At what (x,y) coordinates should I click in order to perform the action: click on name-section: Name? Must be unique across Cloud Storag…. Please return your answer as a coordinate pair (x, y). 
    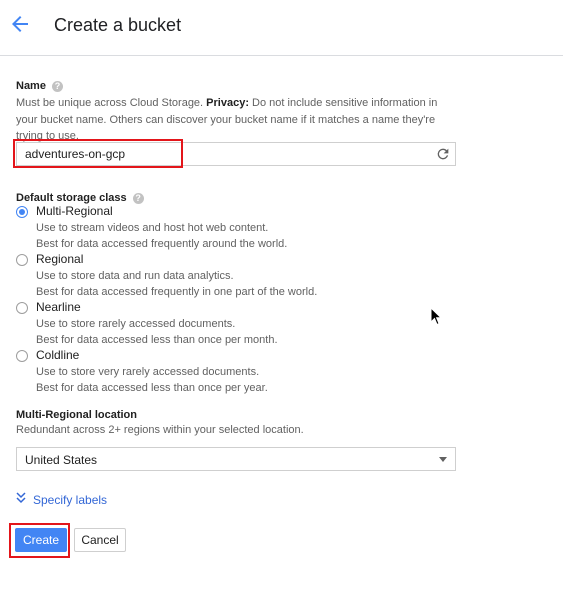
    Looking at the image, I should click on (236, 110).